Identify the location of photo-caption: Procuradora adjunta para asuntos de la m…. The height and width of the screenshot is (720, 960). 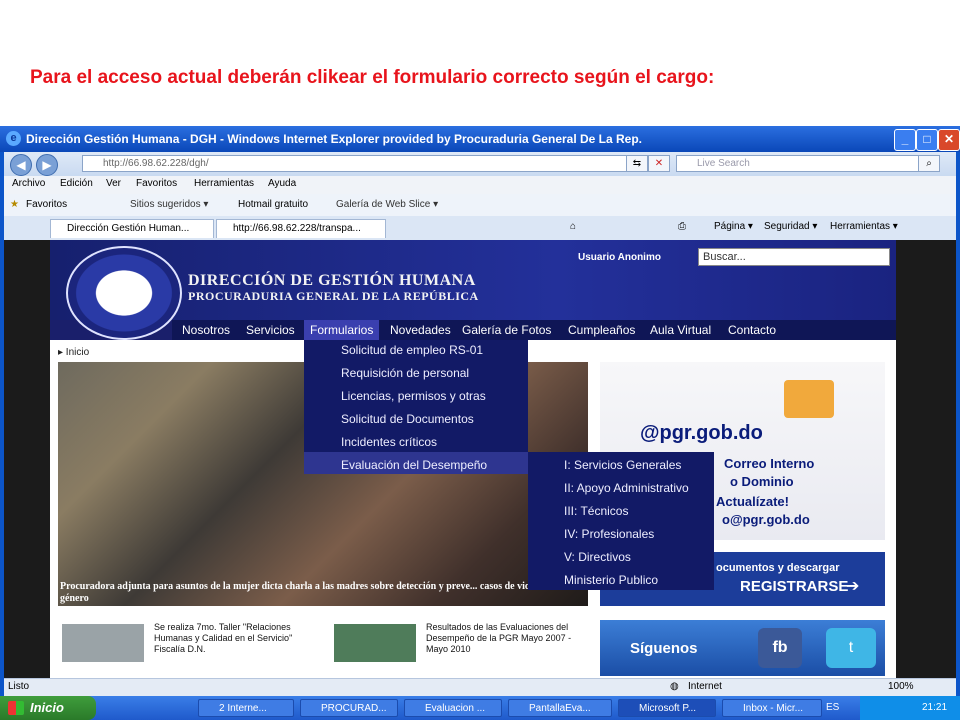
(314, 592).